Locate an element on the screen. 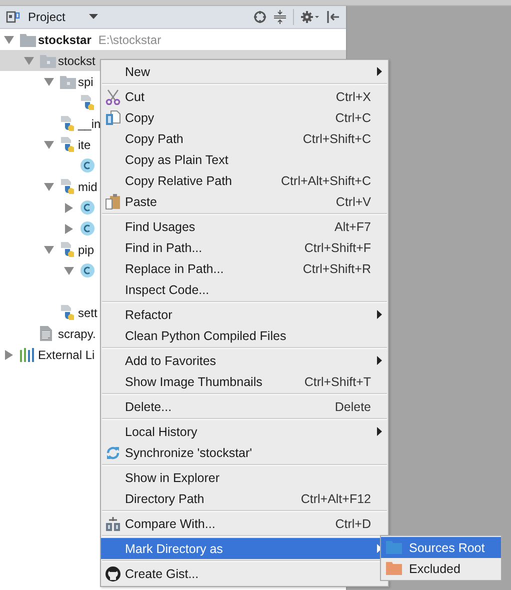 This screenshot has width=511, height=590. shortcut-label: Ctrl+Alt+Shift+C is located at coordinates (326, 181).